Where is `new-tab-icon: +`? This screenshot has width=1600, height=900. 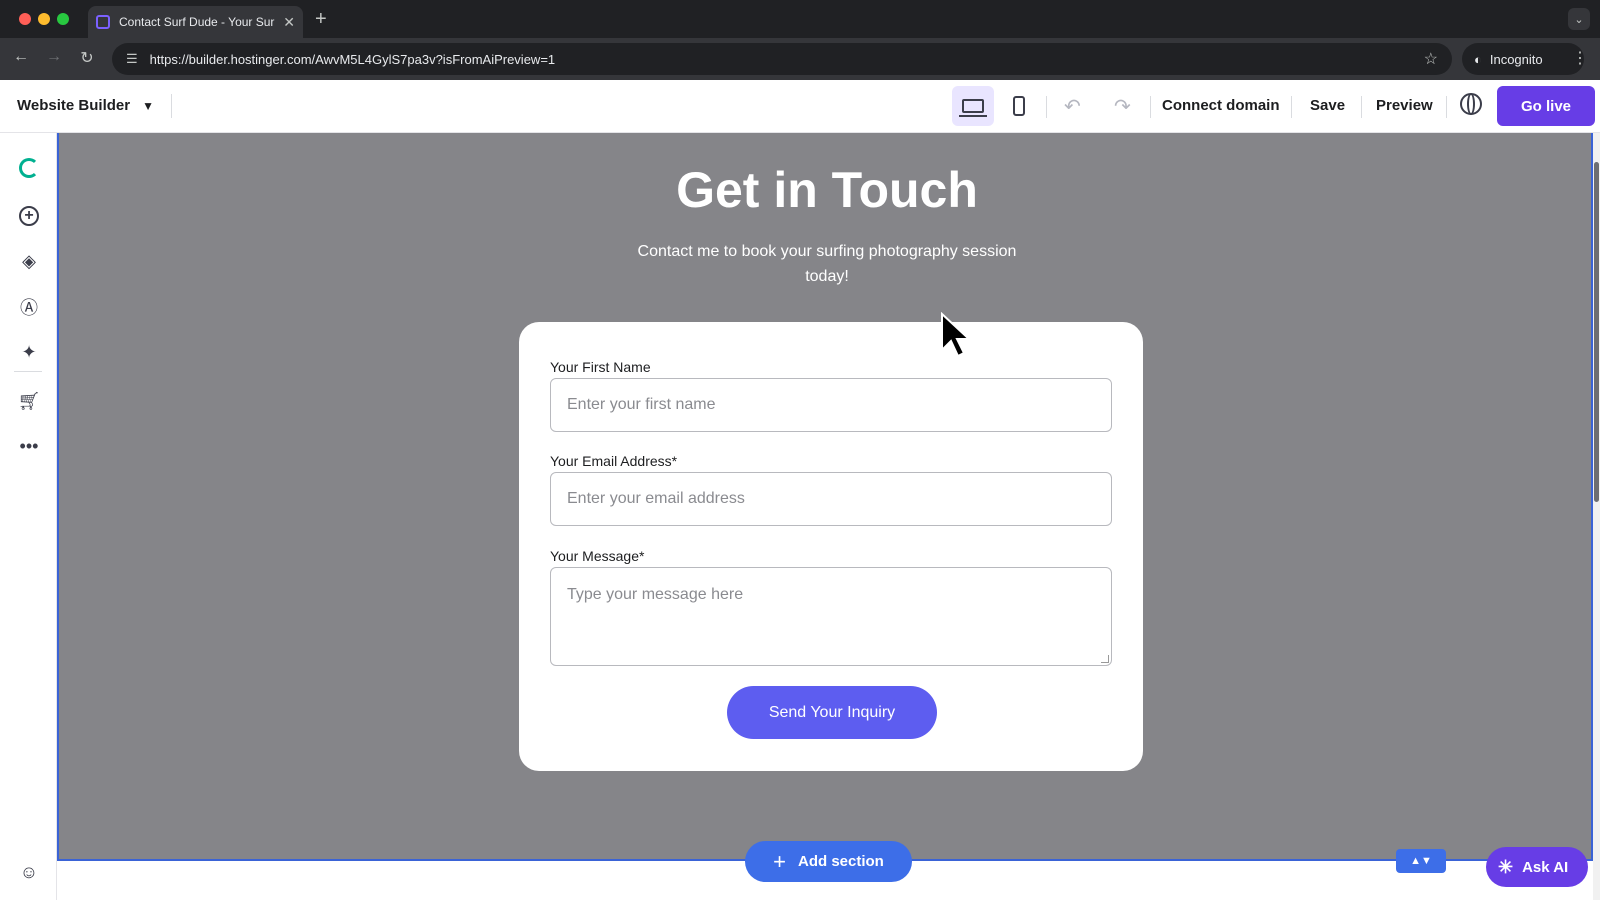 new-tab-icon: + is located at coordinates (321, 19).